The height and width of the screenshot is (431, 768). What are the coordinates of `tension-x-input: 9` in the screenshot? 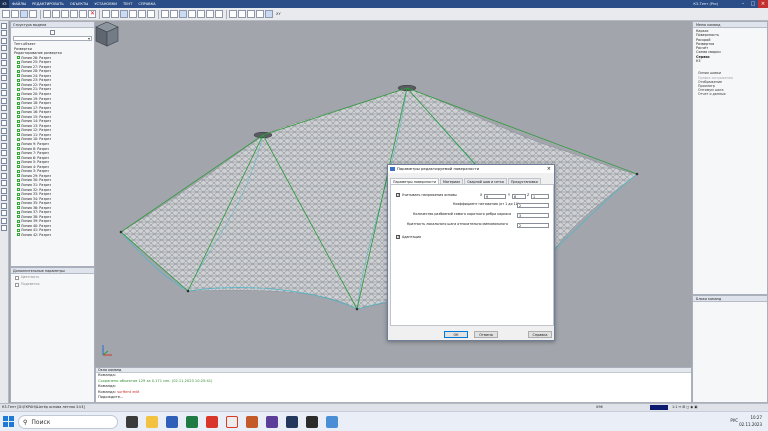 It's located at (495, 196).